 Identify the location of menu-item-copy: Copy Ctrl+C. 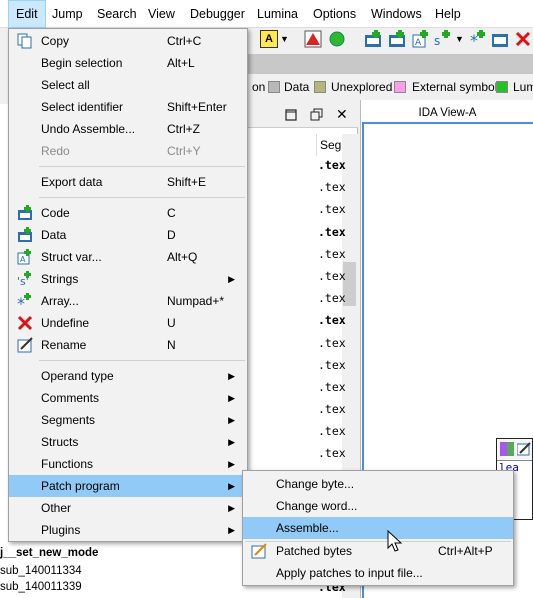
(128, 41).